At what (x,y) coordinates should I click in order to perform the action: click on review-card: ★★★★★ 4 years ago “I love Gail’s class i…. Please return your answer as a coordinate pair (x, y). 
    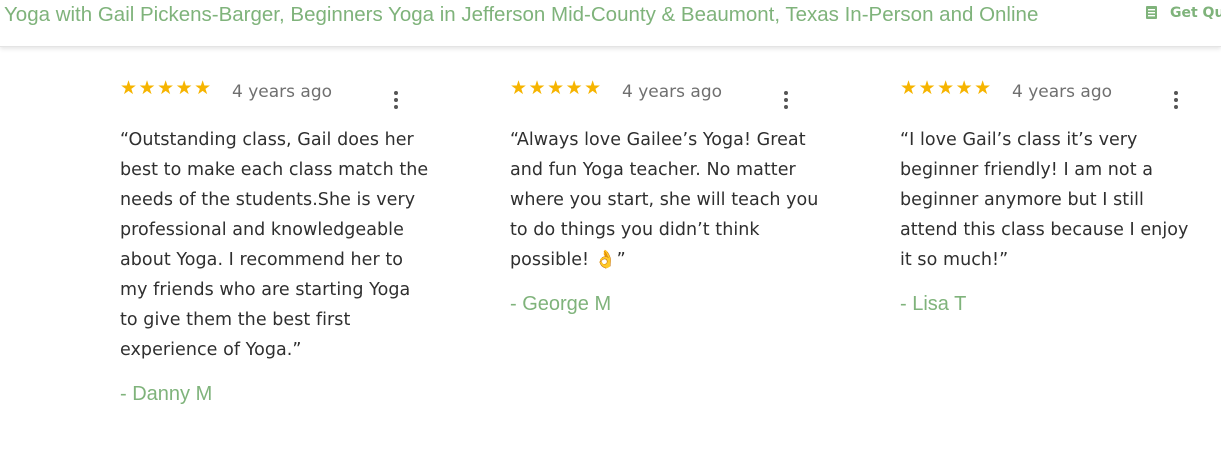
    Looking at the image, I should click on (1055, 197).